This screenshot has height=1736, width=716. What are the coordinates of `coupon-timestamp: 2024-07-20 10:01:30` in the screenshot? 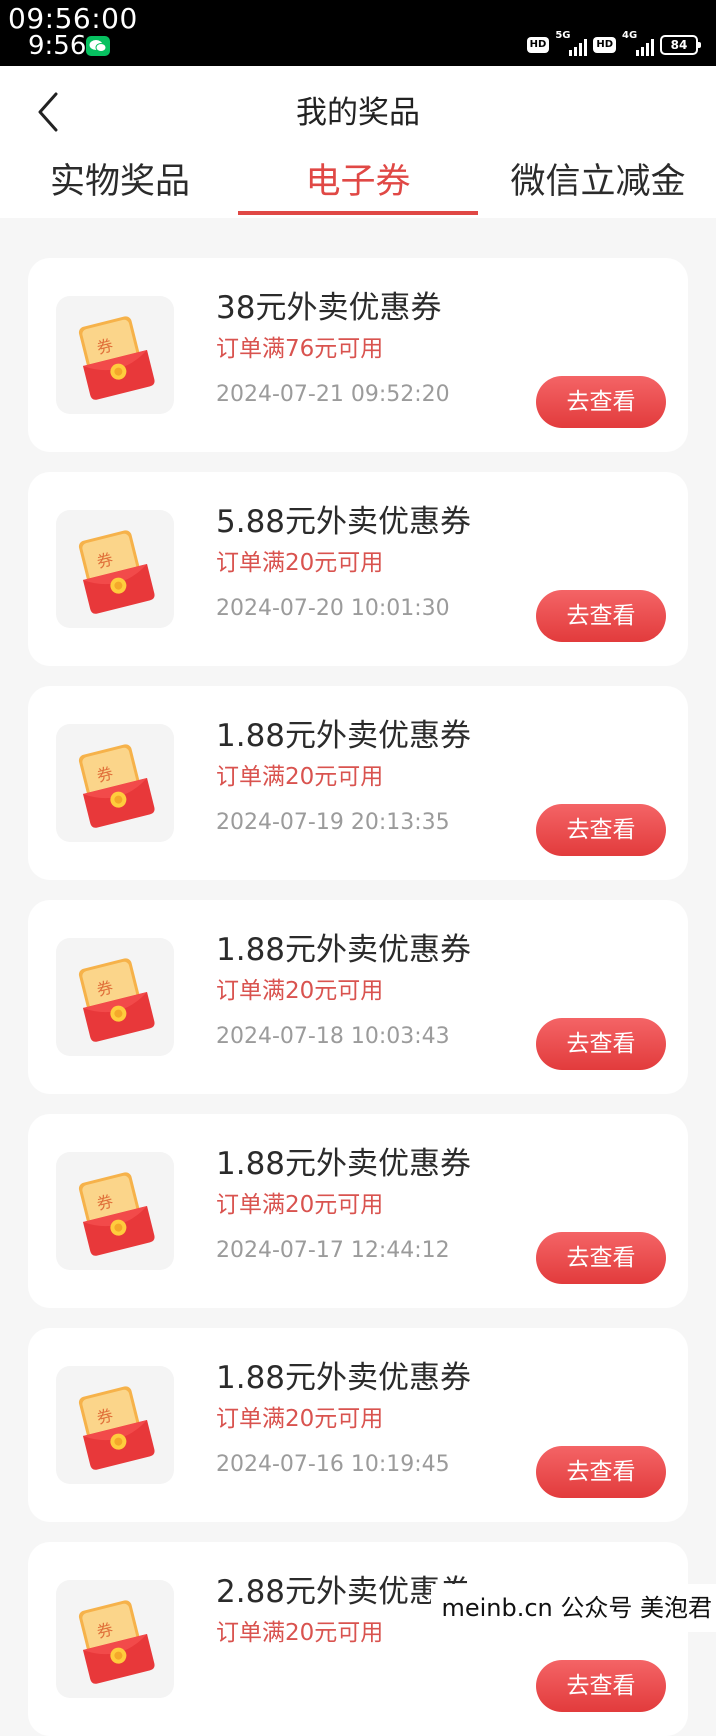 It's located at (333, 608).